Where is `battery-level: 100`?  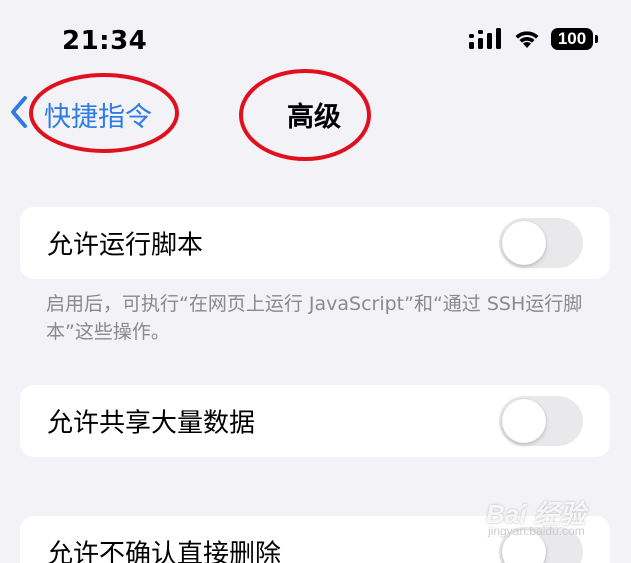
battery-level: 100 is located at coordinates (572, 38).